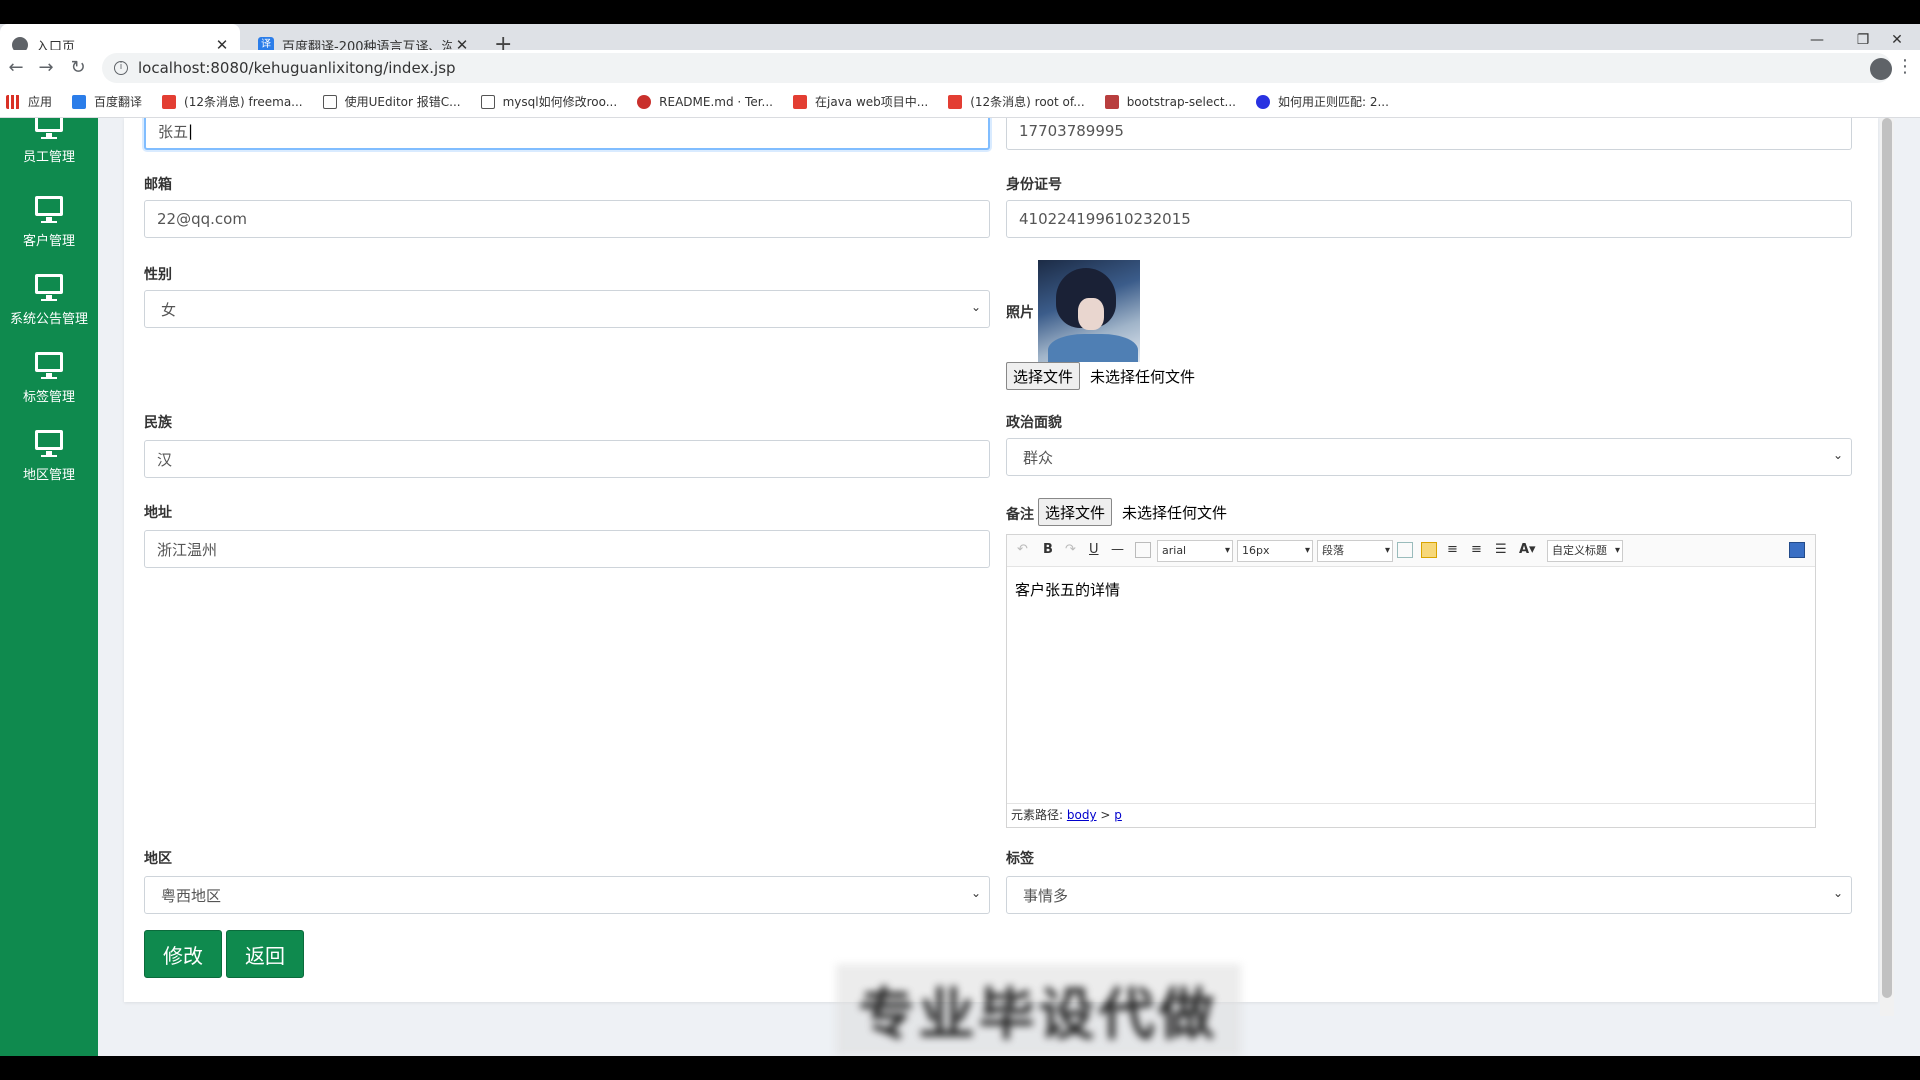 The height and width of the screenshot is (1080, 1920). What do you see at coordinates (1082, 815) in the screenshot?
I see `path-body-link: body` at bounding box center [1082, 815].